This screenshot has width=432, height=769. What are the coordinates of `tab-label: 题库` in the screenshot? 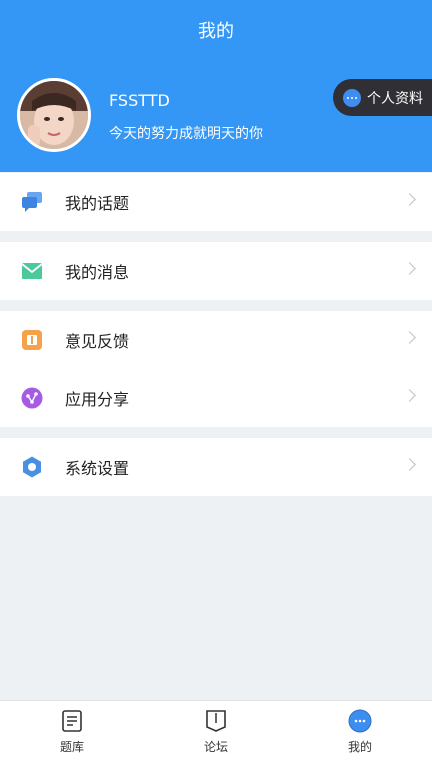 It's located at (71, 747).